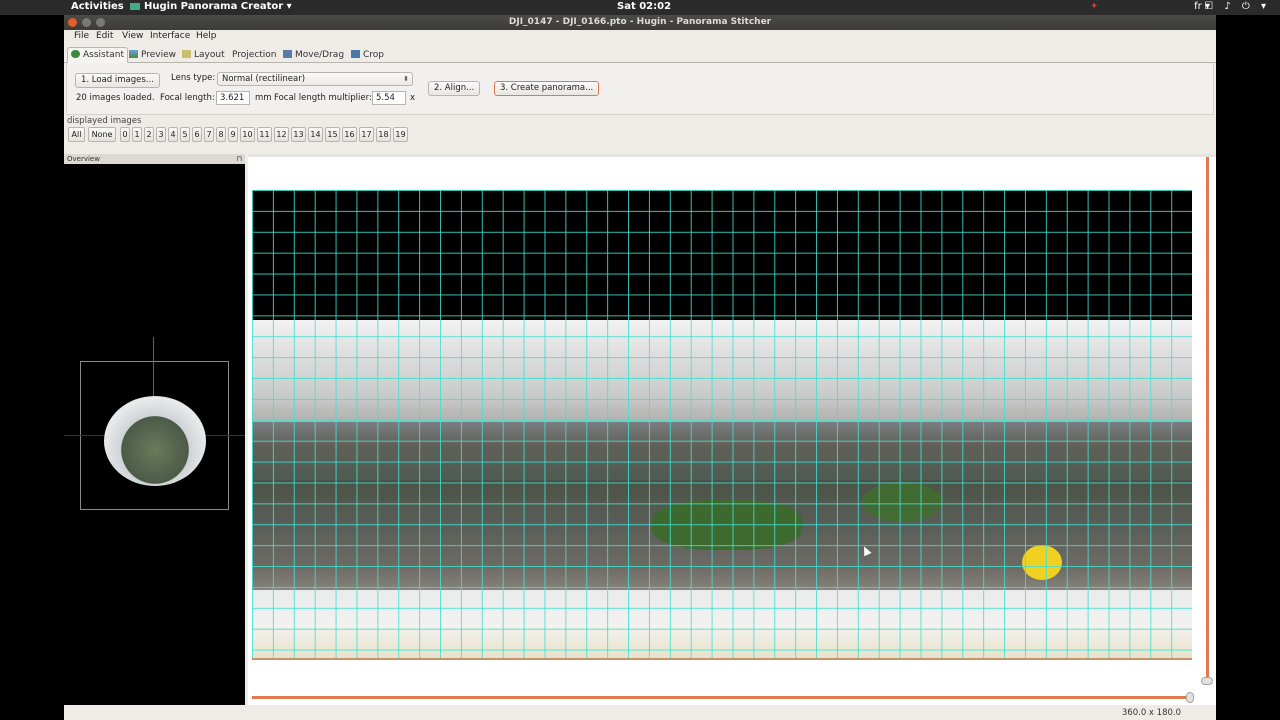  Describe the element at coordinates (1207, 419) in the screenshot. I see `vertical-fov-slider` at that location.